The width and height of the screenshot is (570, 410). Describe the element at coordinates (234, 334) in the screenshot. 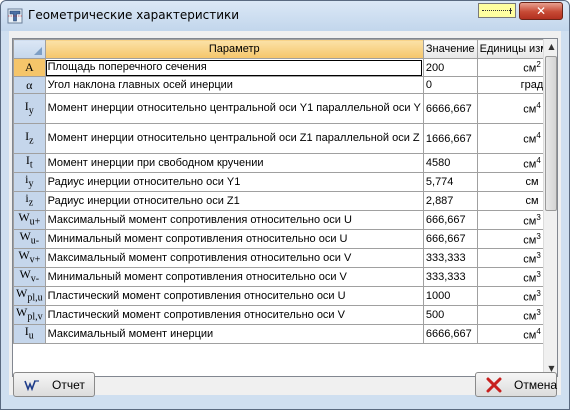

I see `parameter-name: Максимальный момент инерции` at that location.